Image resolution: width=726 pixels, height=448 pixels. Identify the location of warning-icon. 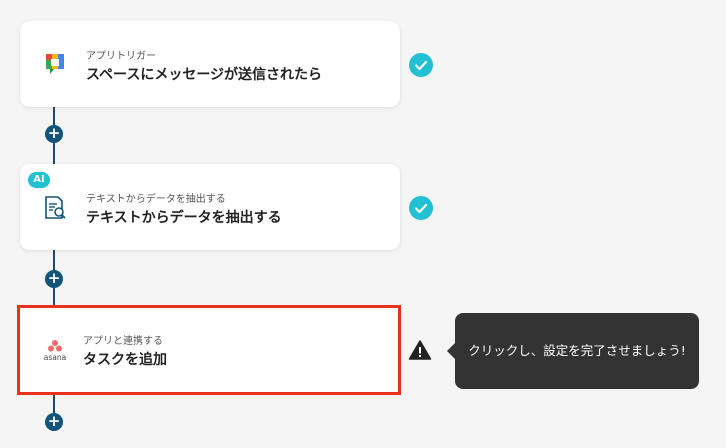
(420, 350).